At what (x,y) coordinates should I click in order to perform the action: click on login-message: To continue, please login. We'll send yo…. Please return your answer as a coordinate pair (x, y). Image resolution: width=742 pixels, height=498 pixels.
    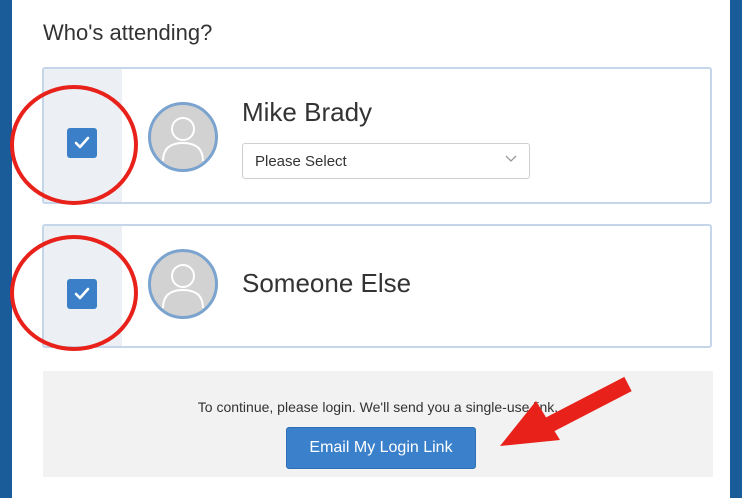
    Looking at the image, I should click on (378, 407).